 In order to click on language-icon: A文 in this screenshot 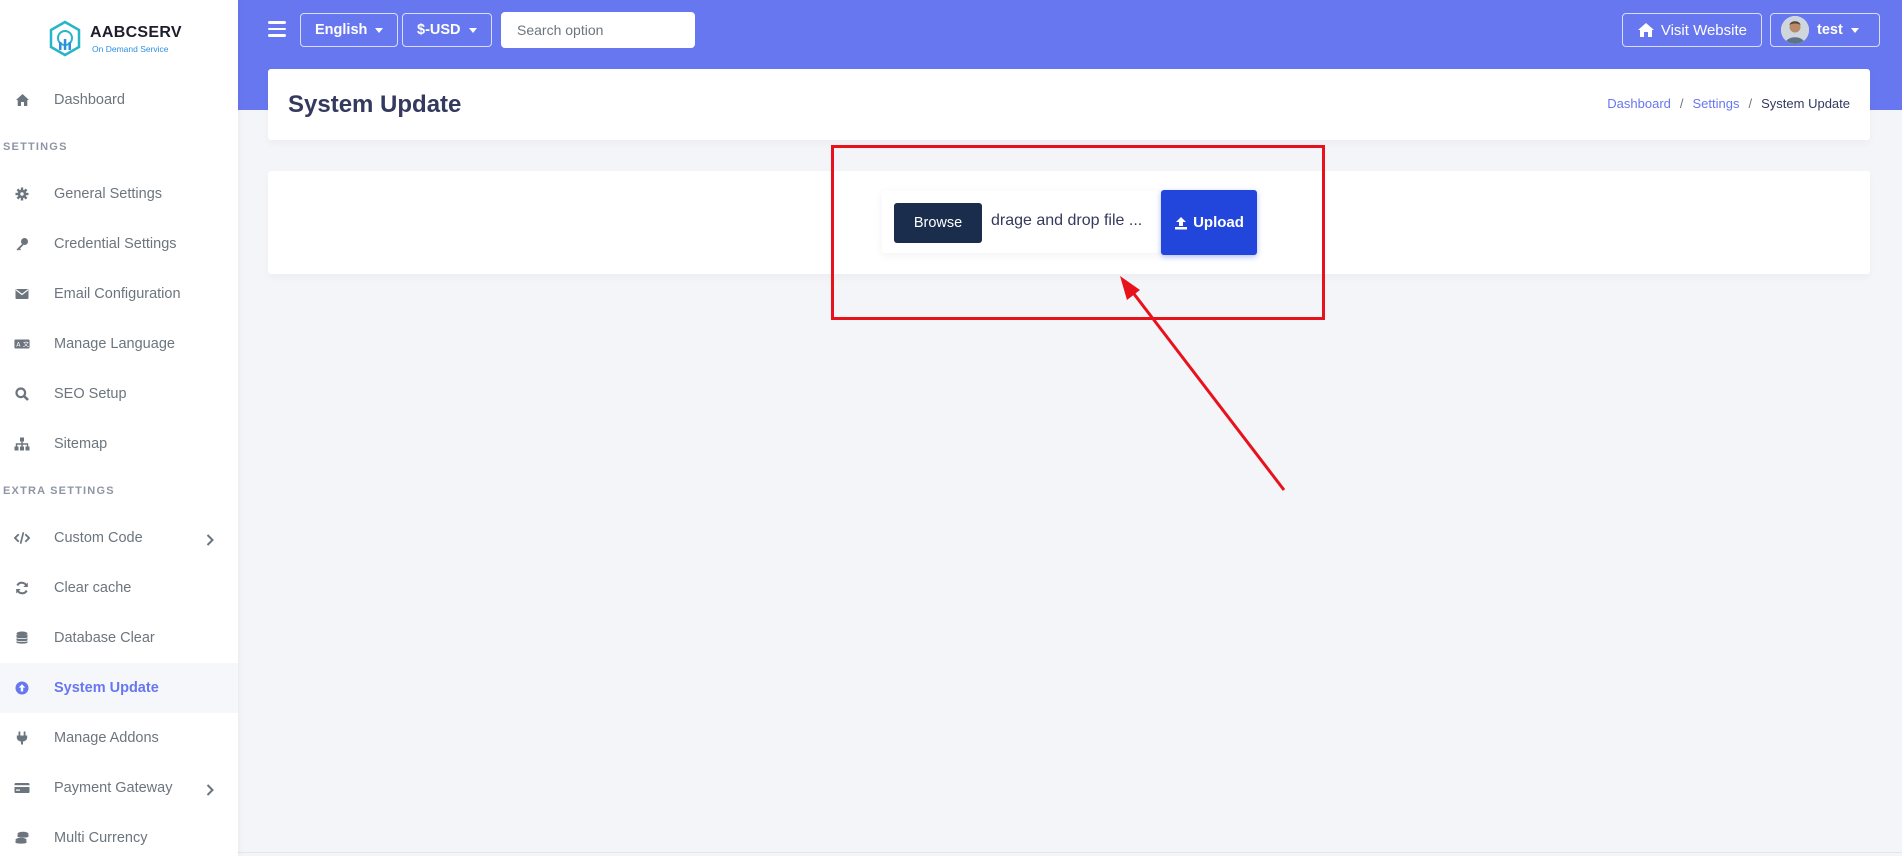, I will do `click(22, 344)`.